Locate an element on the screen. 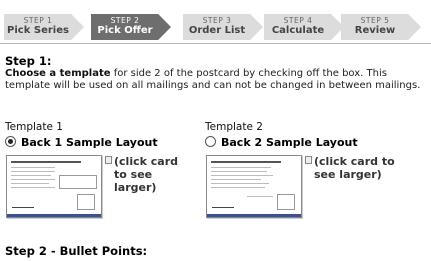 This screenshot has width=431, height=261. wizard-step-3: STEP 3 Order List is located at coordinates (223, 27).